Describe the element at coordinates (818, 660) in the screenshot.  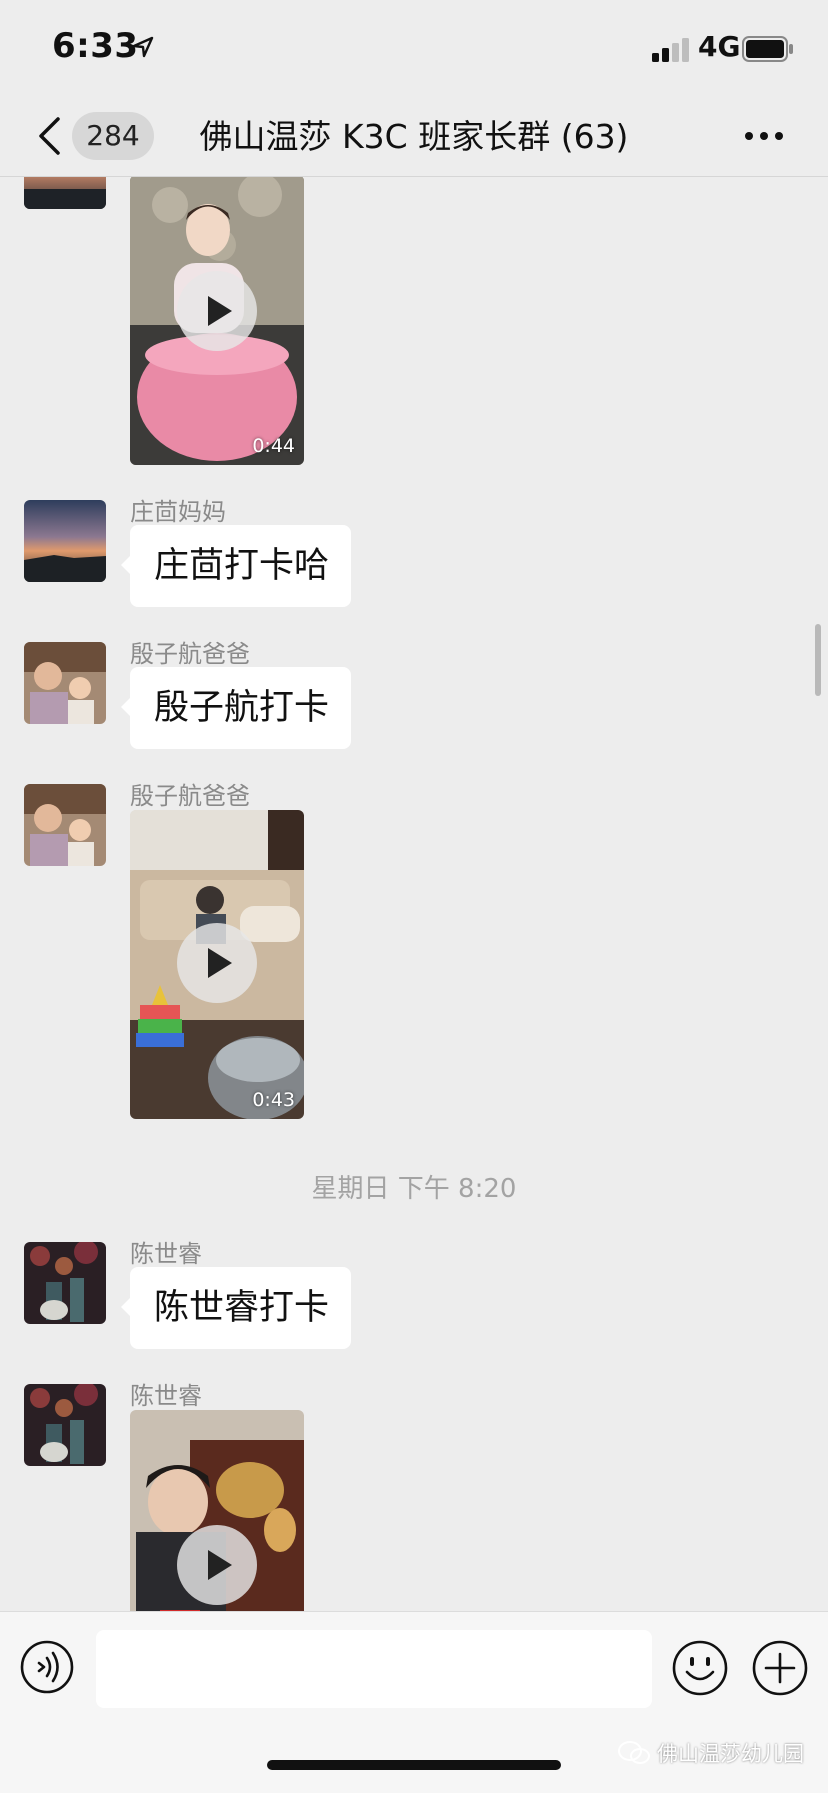
I see `scrollbar` at that location.